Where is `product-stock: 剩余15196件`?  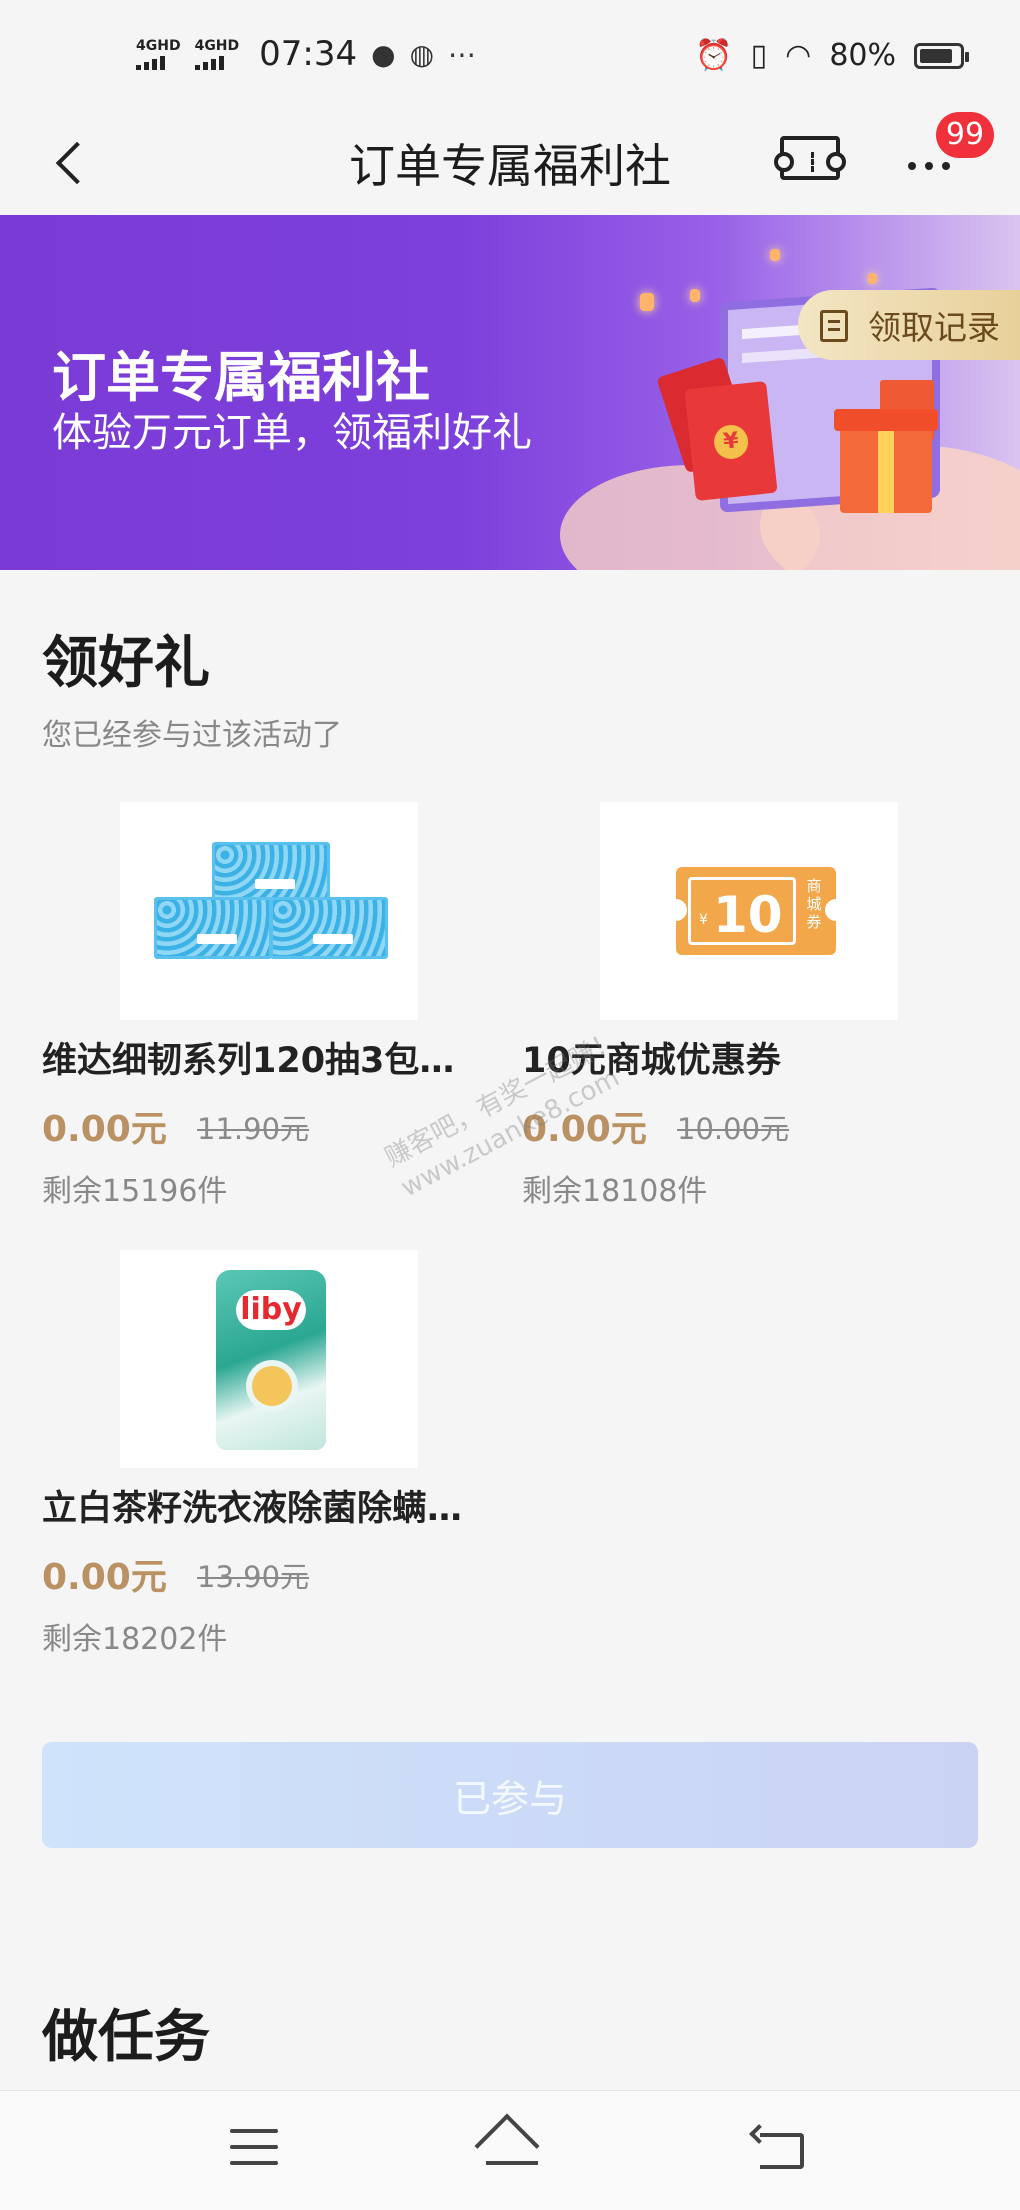
product-stock: 剩余15196件 is located at coordinates (135, 1191).